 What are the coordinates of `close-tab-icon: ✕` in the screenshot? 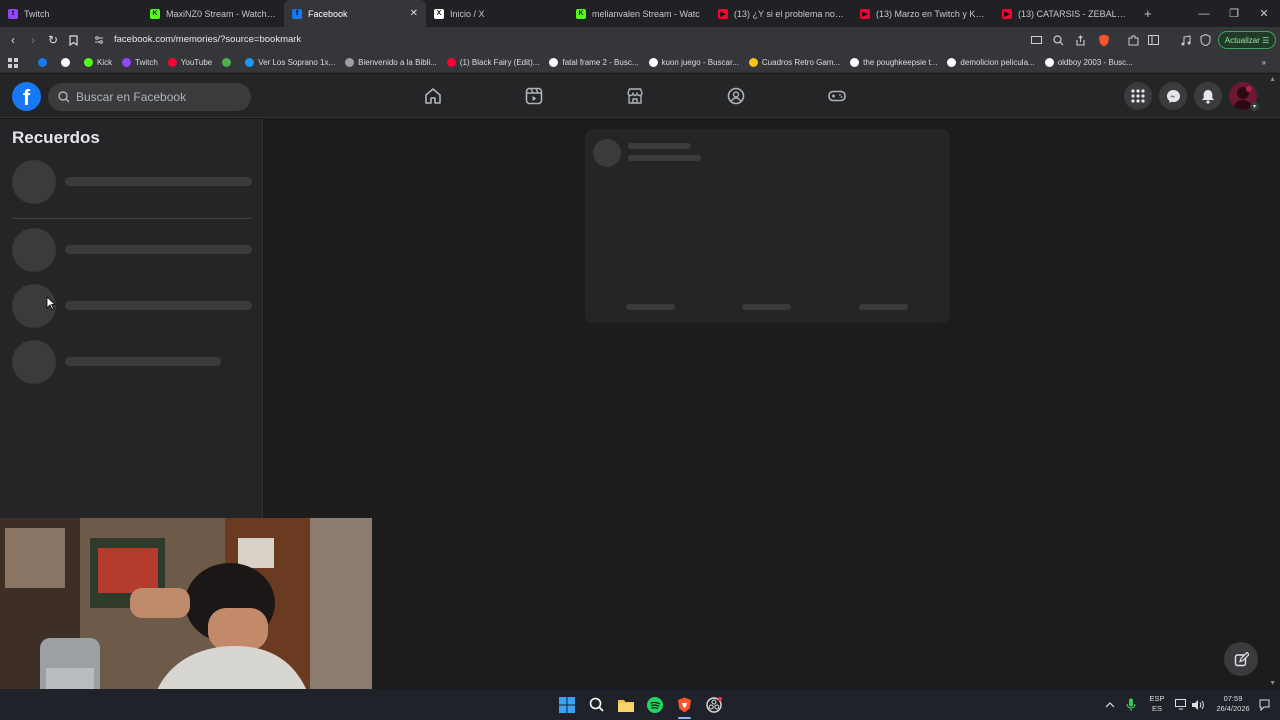 It's located at (414, 13).